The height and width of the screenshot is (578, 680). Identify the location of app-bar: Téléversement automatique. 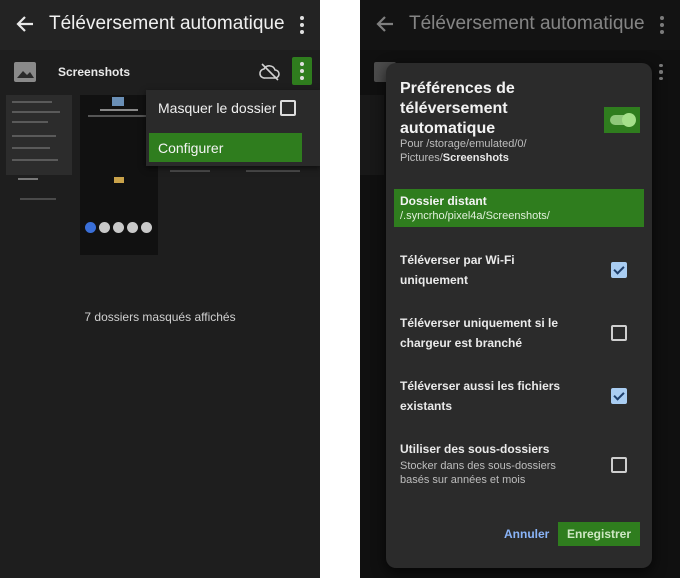
(160, 25).